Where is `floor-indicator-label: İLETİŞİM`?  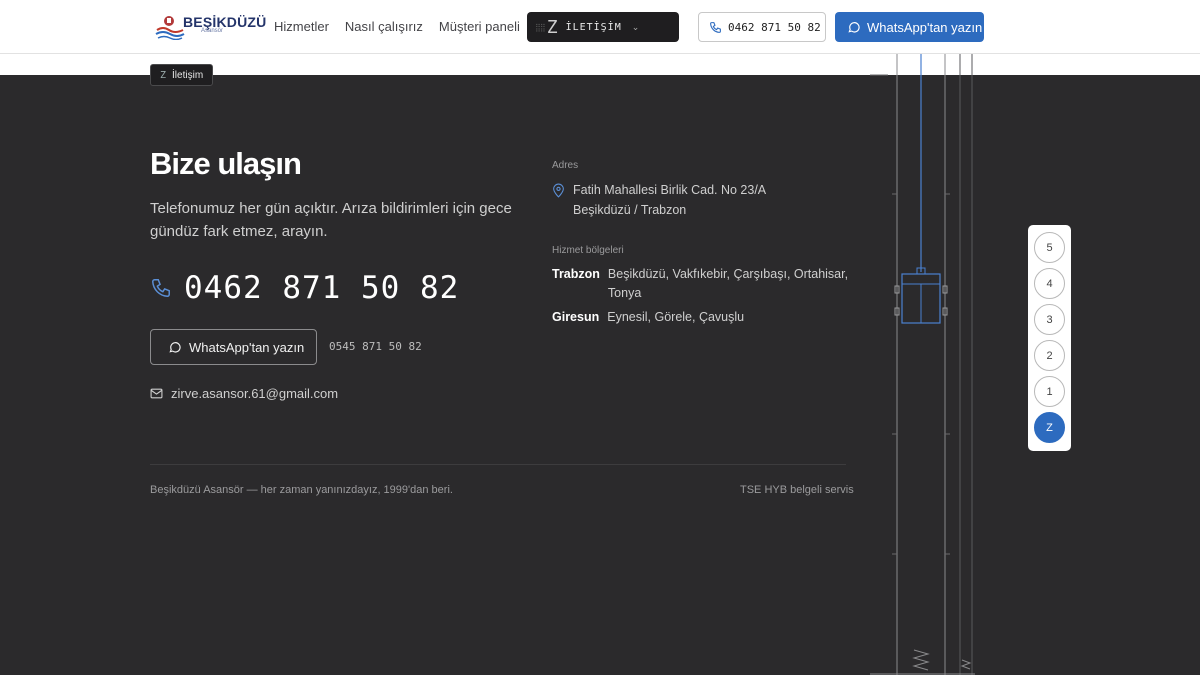
floor-indicator-label: İLETİŞİM is located at coordinates (593, 27).